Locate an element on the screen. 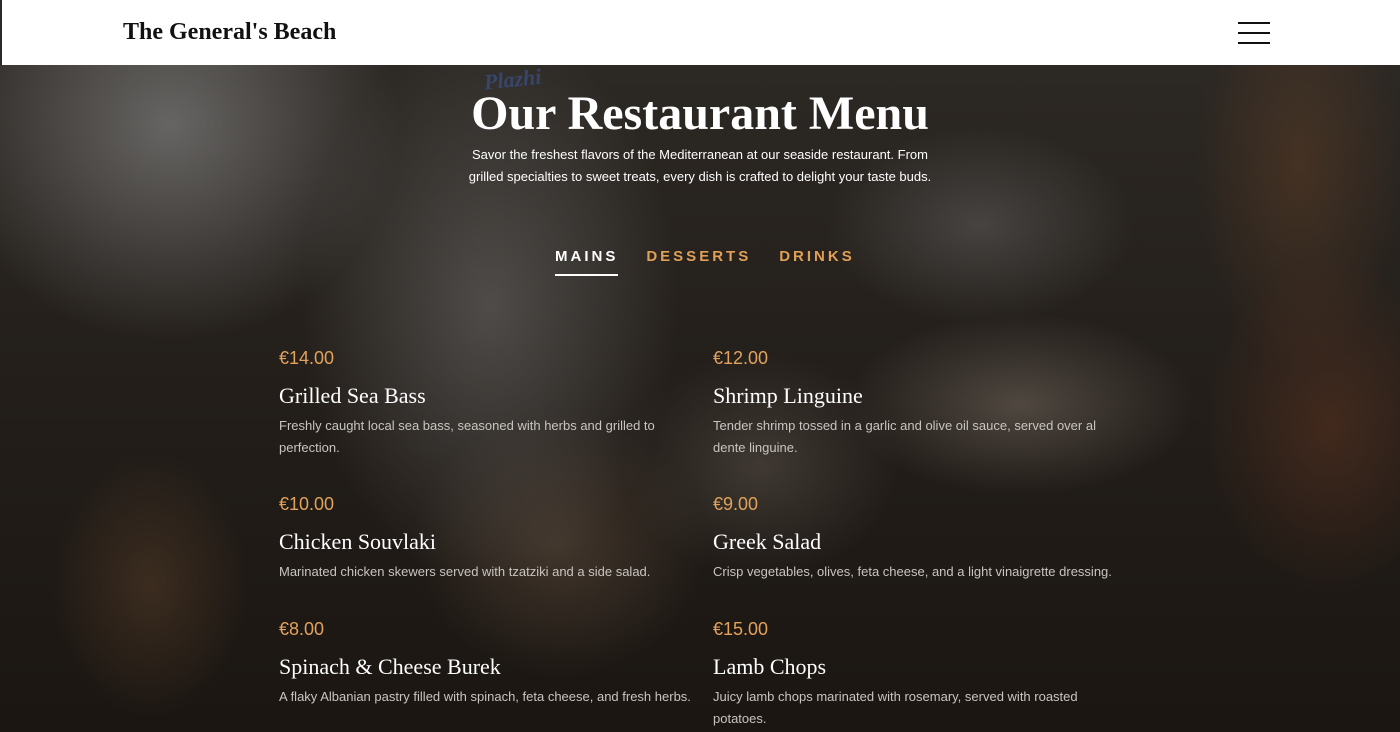 This screenshot has width=1400, height=732. item-name: Shrimp Linguine is located at coordinates (788, 395).